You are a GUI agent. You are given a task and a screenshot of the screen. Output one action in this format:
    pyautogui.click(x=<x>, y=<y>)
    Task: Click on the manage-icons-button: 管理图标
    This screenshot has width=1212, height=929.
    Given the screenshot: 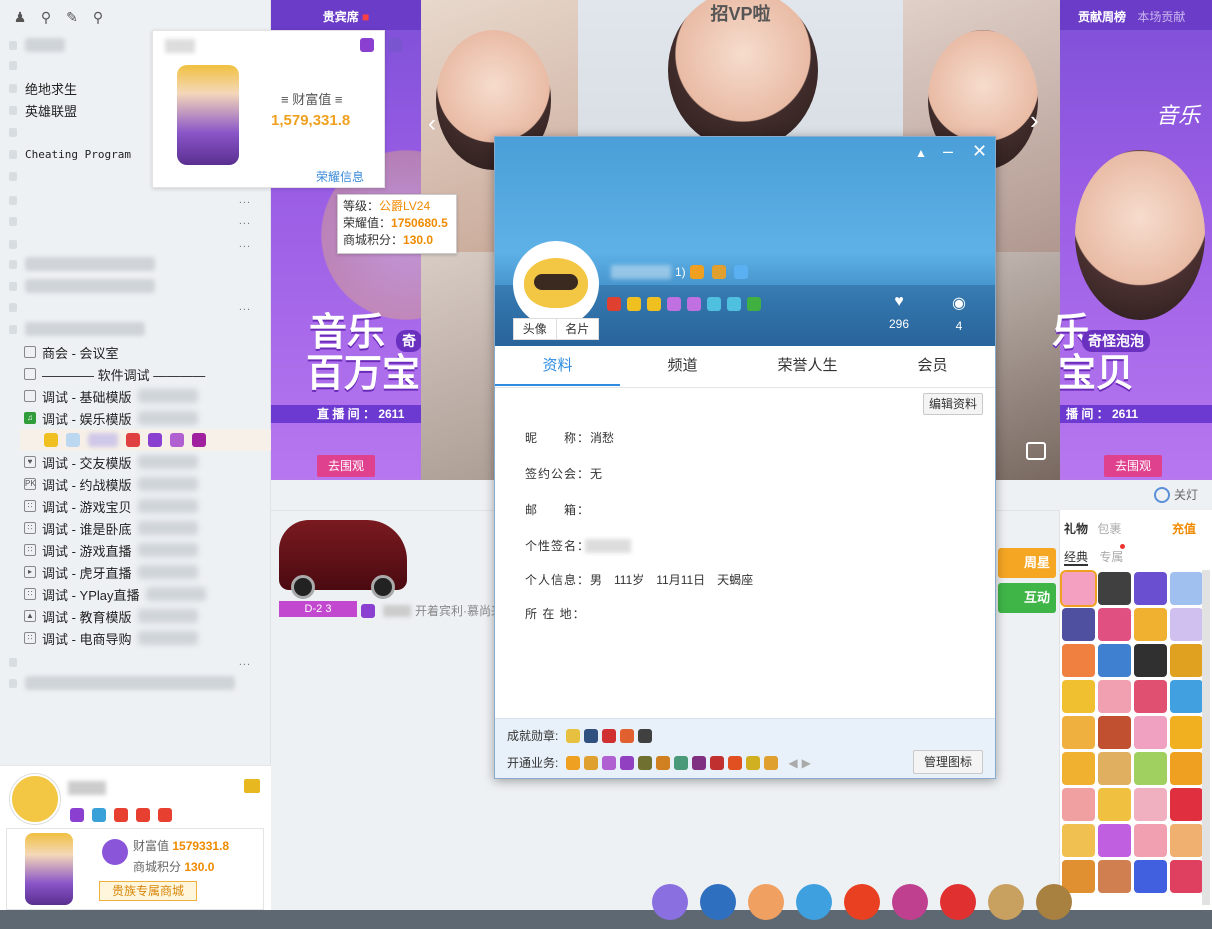 What is the action you would take?
    pyautogui.click(x=948, y=762)
    